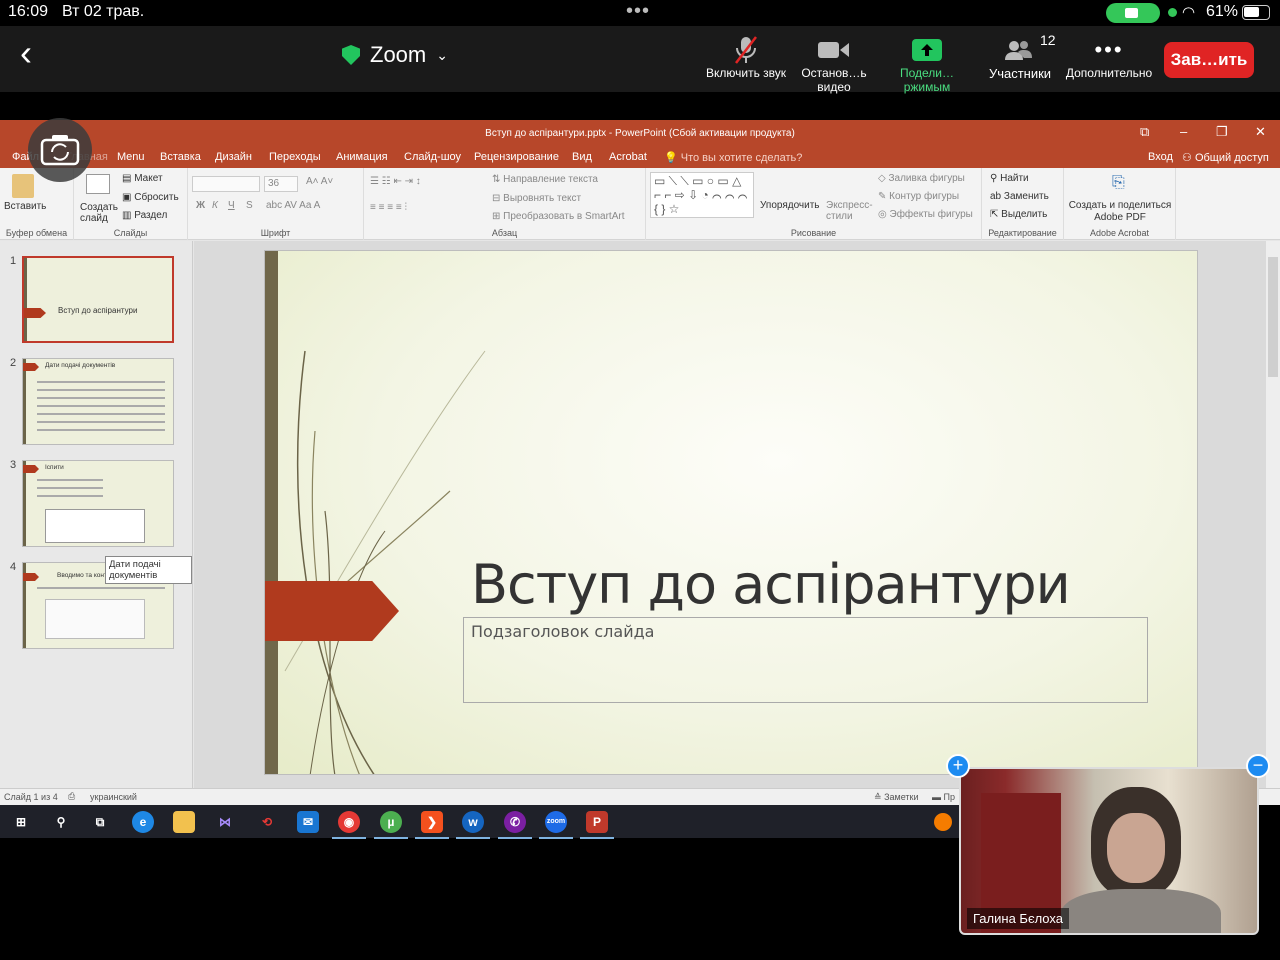 Image resolution: width=1280 pixels, height=960 pixels. What do you see at coordinates (281, 184) in the screenshot?
I see `font-size-field: 36` at bounding box center [281, 184].